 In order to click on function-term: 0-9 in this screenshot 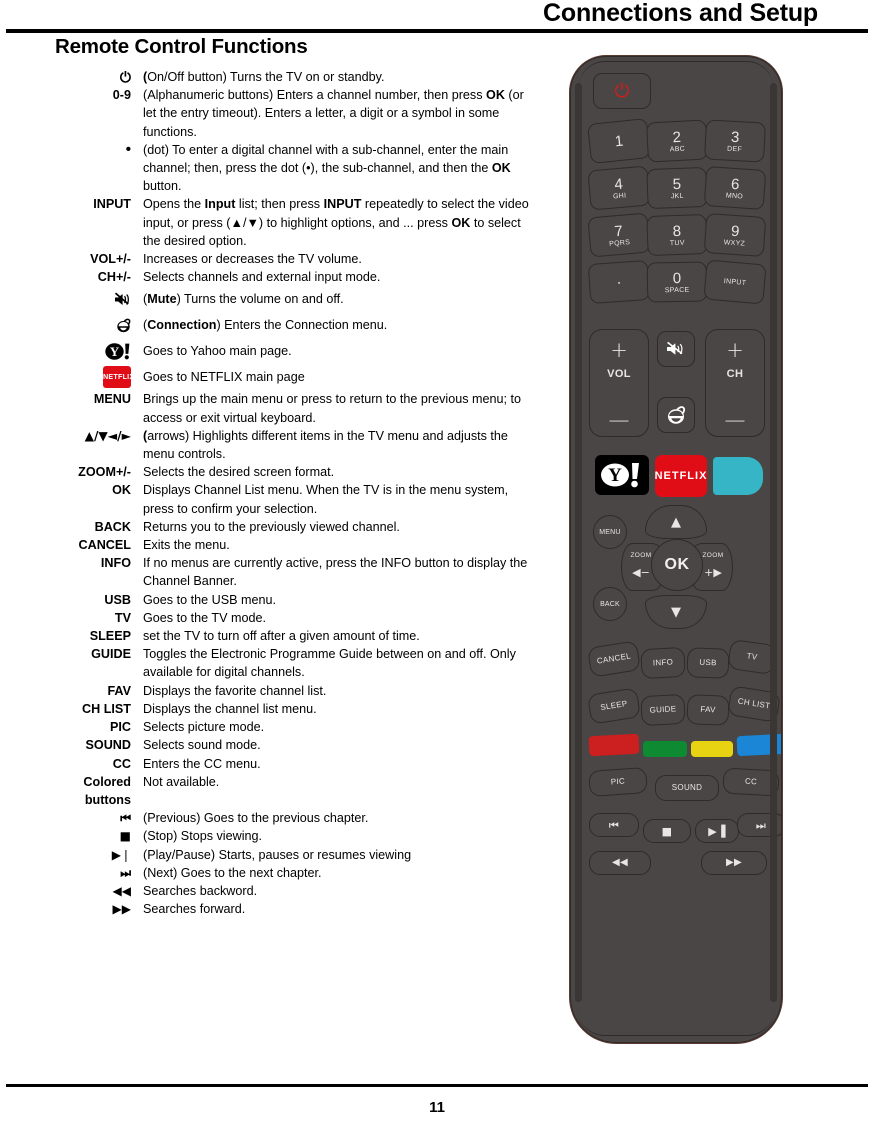, I will do `click(121, 95)`.